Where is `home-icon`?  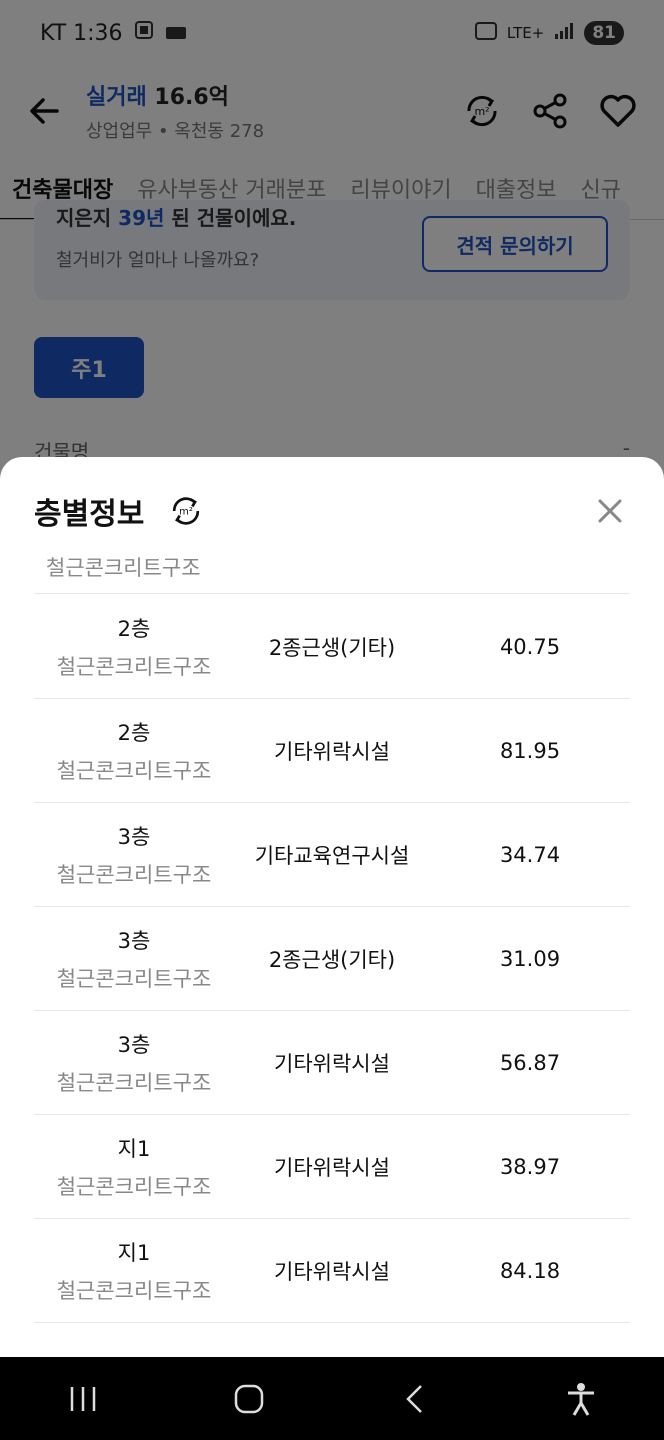
home-icon is located at coordinates (249, 1398).